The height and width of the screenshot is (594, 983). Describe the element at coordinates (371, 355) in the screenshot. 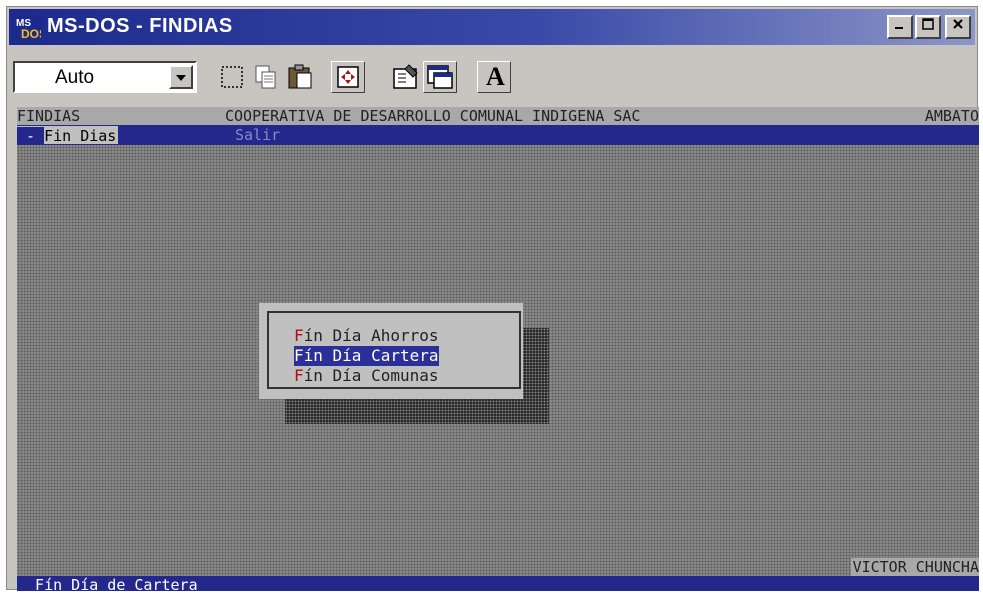

I see `option-label: ín Día Cartera` at that location.